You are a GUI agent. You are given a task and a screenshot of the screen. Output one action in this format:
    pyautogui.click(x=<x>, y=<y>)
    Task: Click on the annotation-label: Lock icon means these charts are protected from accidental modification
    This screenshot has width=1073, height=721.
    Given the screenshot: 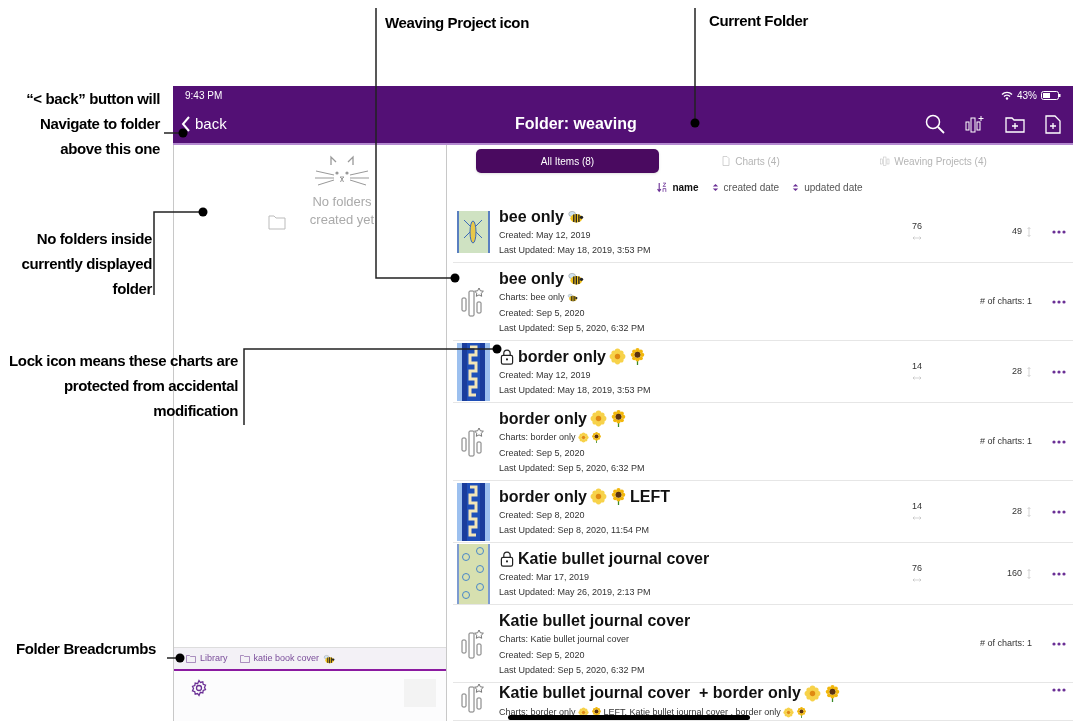 What is the action you would take?
    pyautogui.click(x=123, y=386)
    